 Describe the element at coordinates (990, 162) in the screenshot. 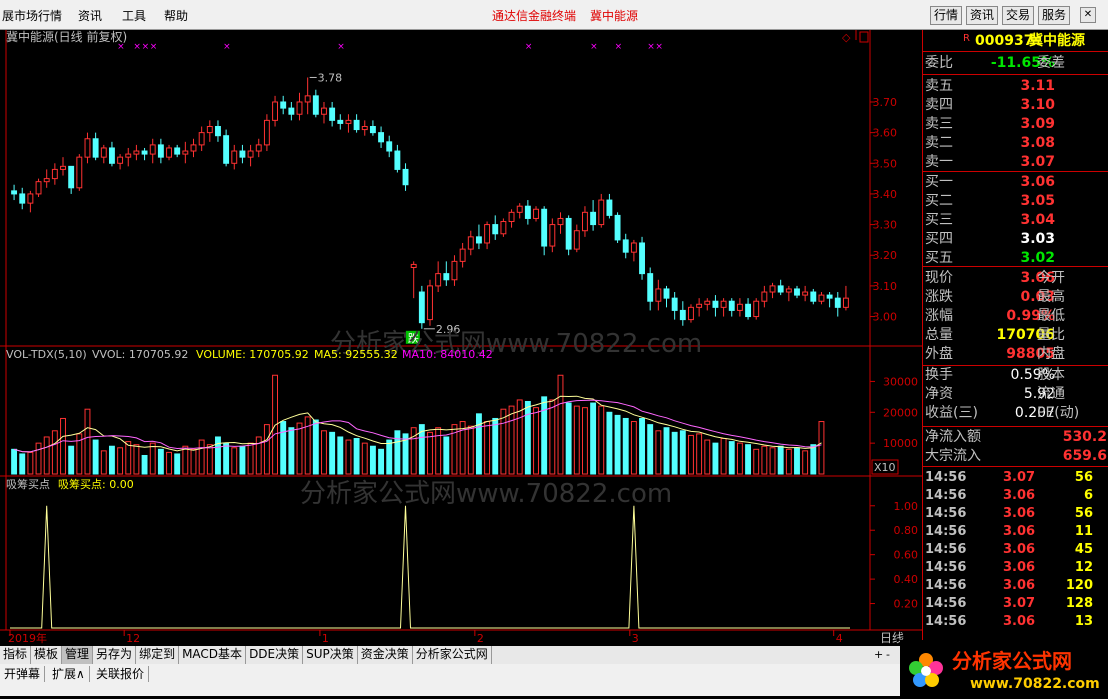

I see `sell-row: 卖一 3.07` at that location.